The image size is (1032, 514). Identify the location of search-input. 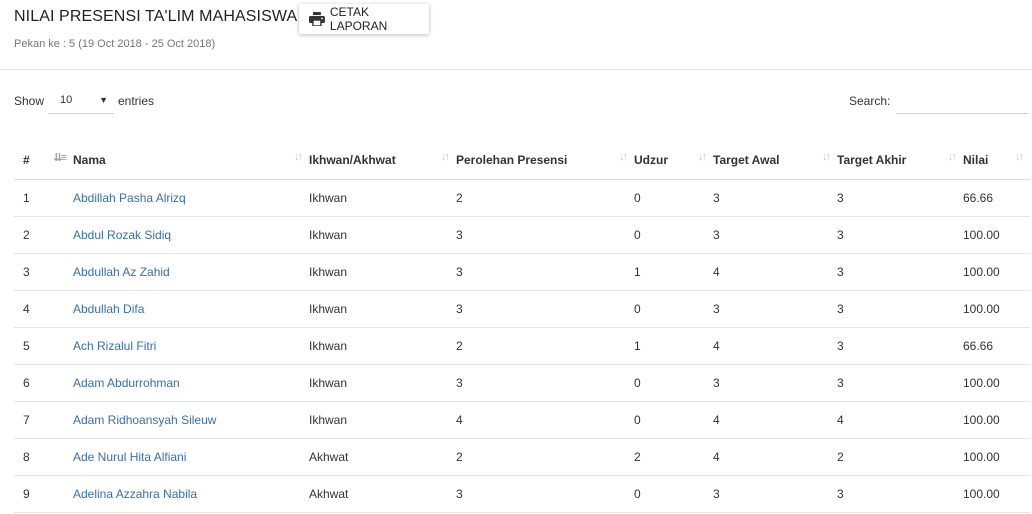
(962, 101).